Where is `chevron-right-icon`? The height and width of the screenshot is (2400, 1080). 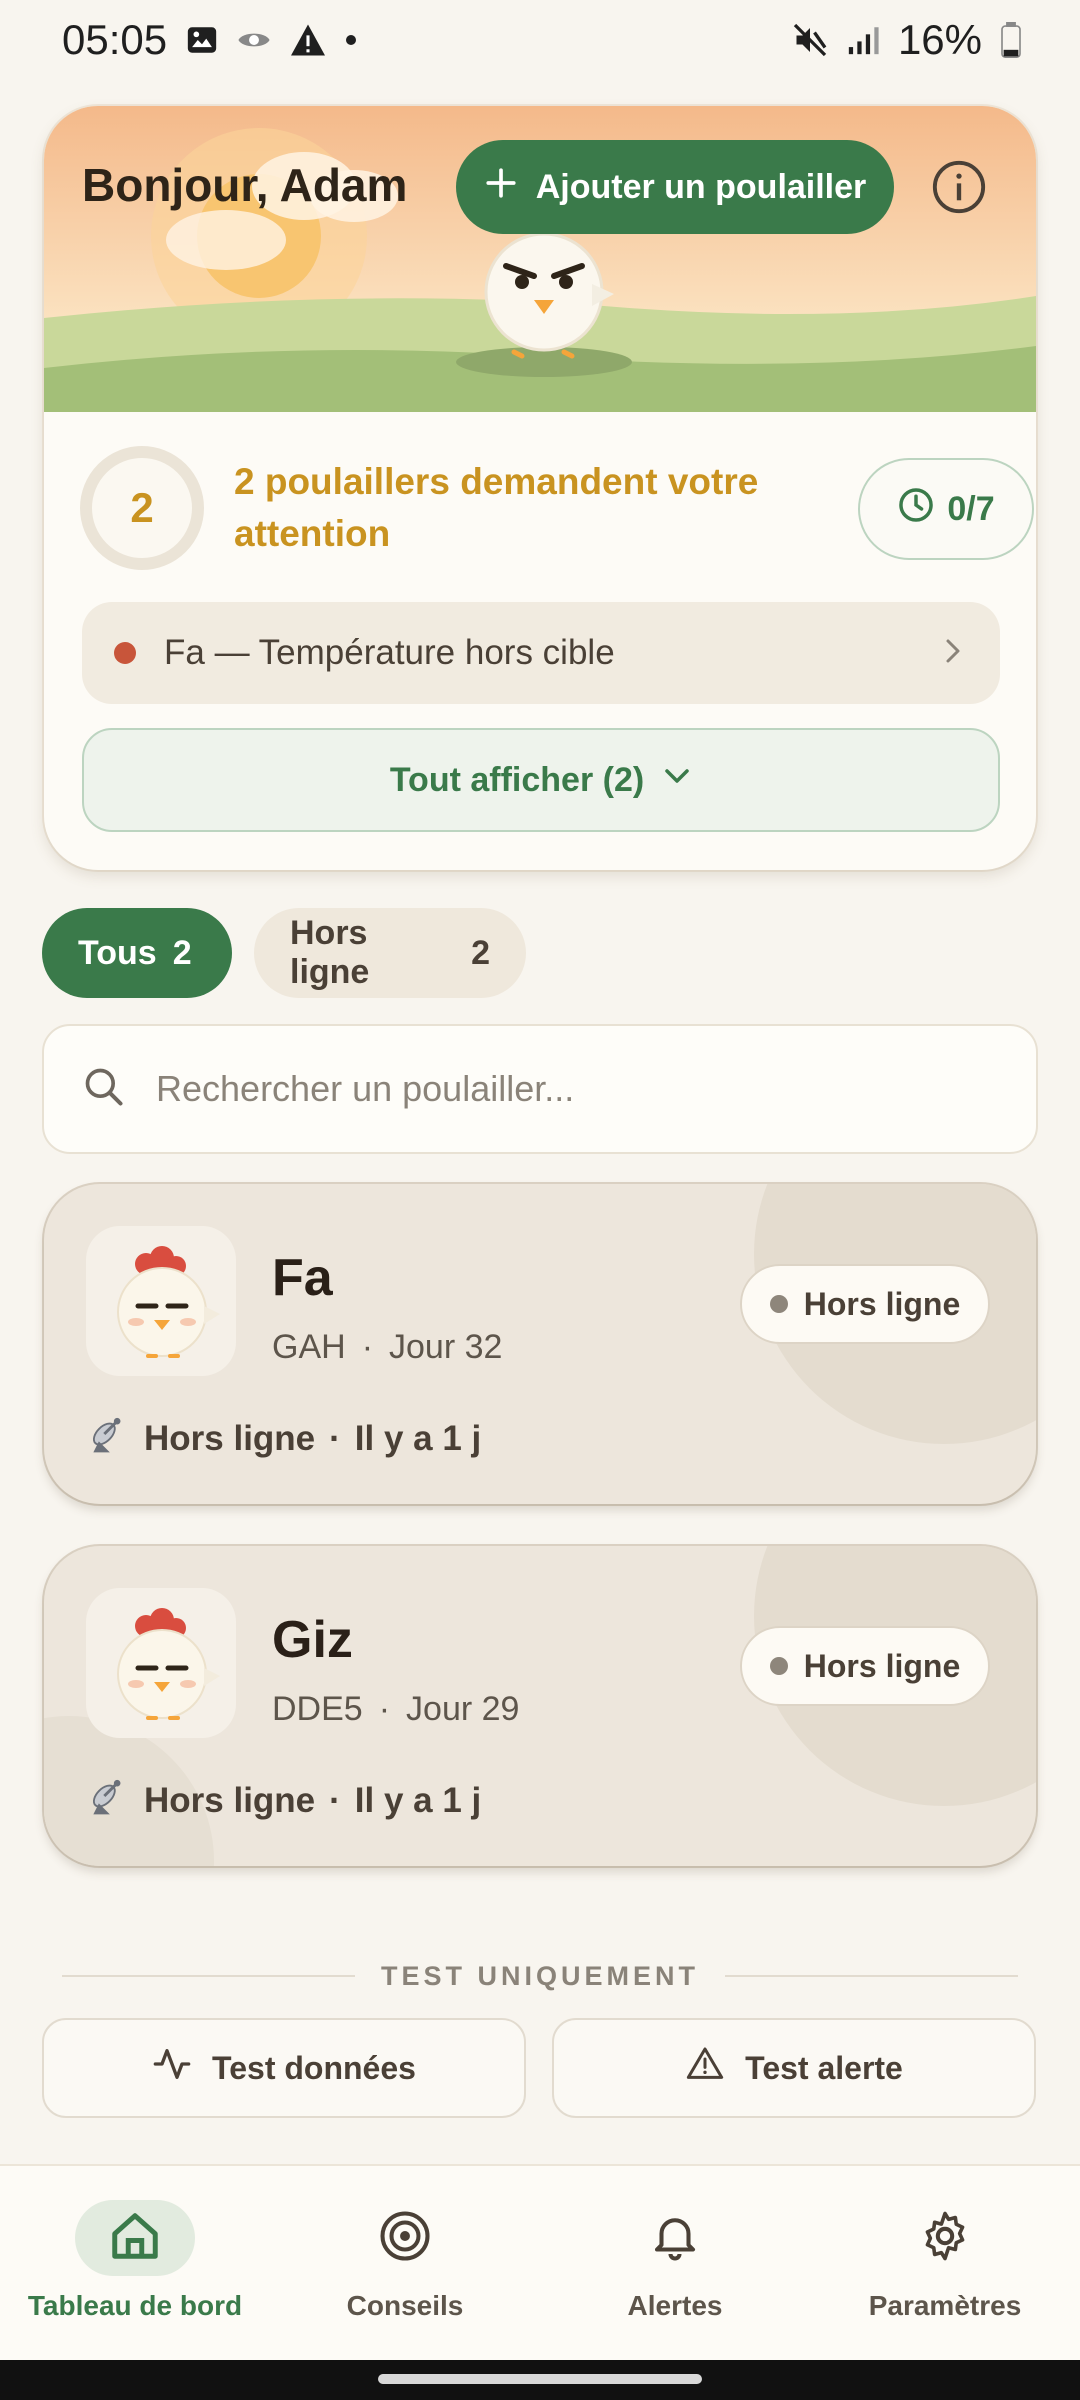
chevron-right-icon is located at coordinates (953, 653).